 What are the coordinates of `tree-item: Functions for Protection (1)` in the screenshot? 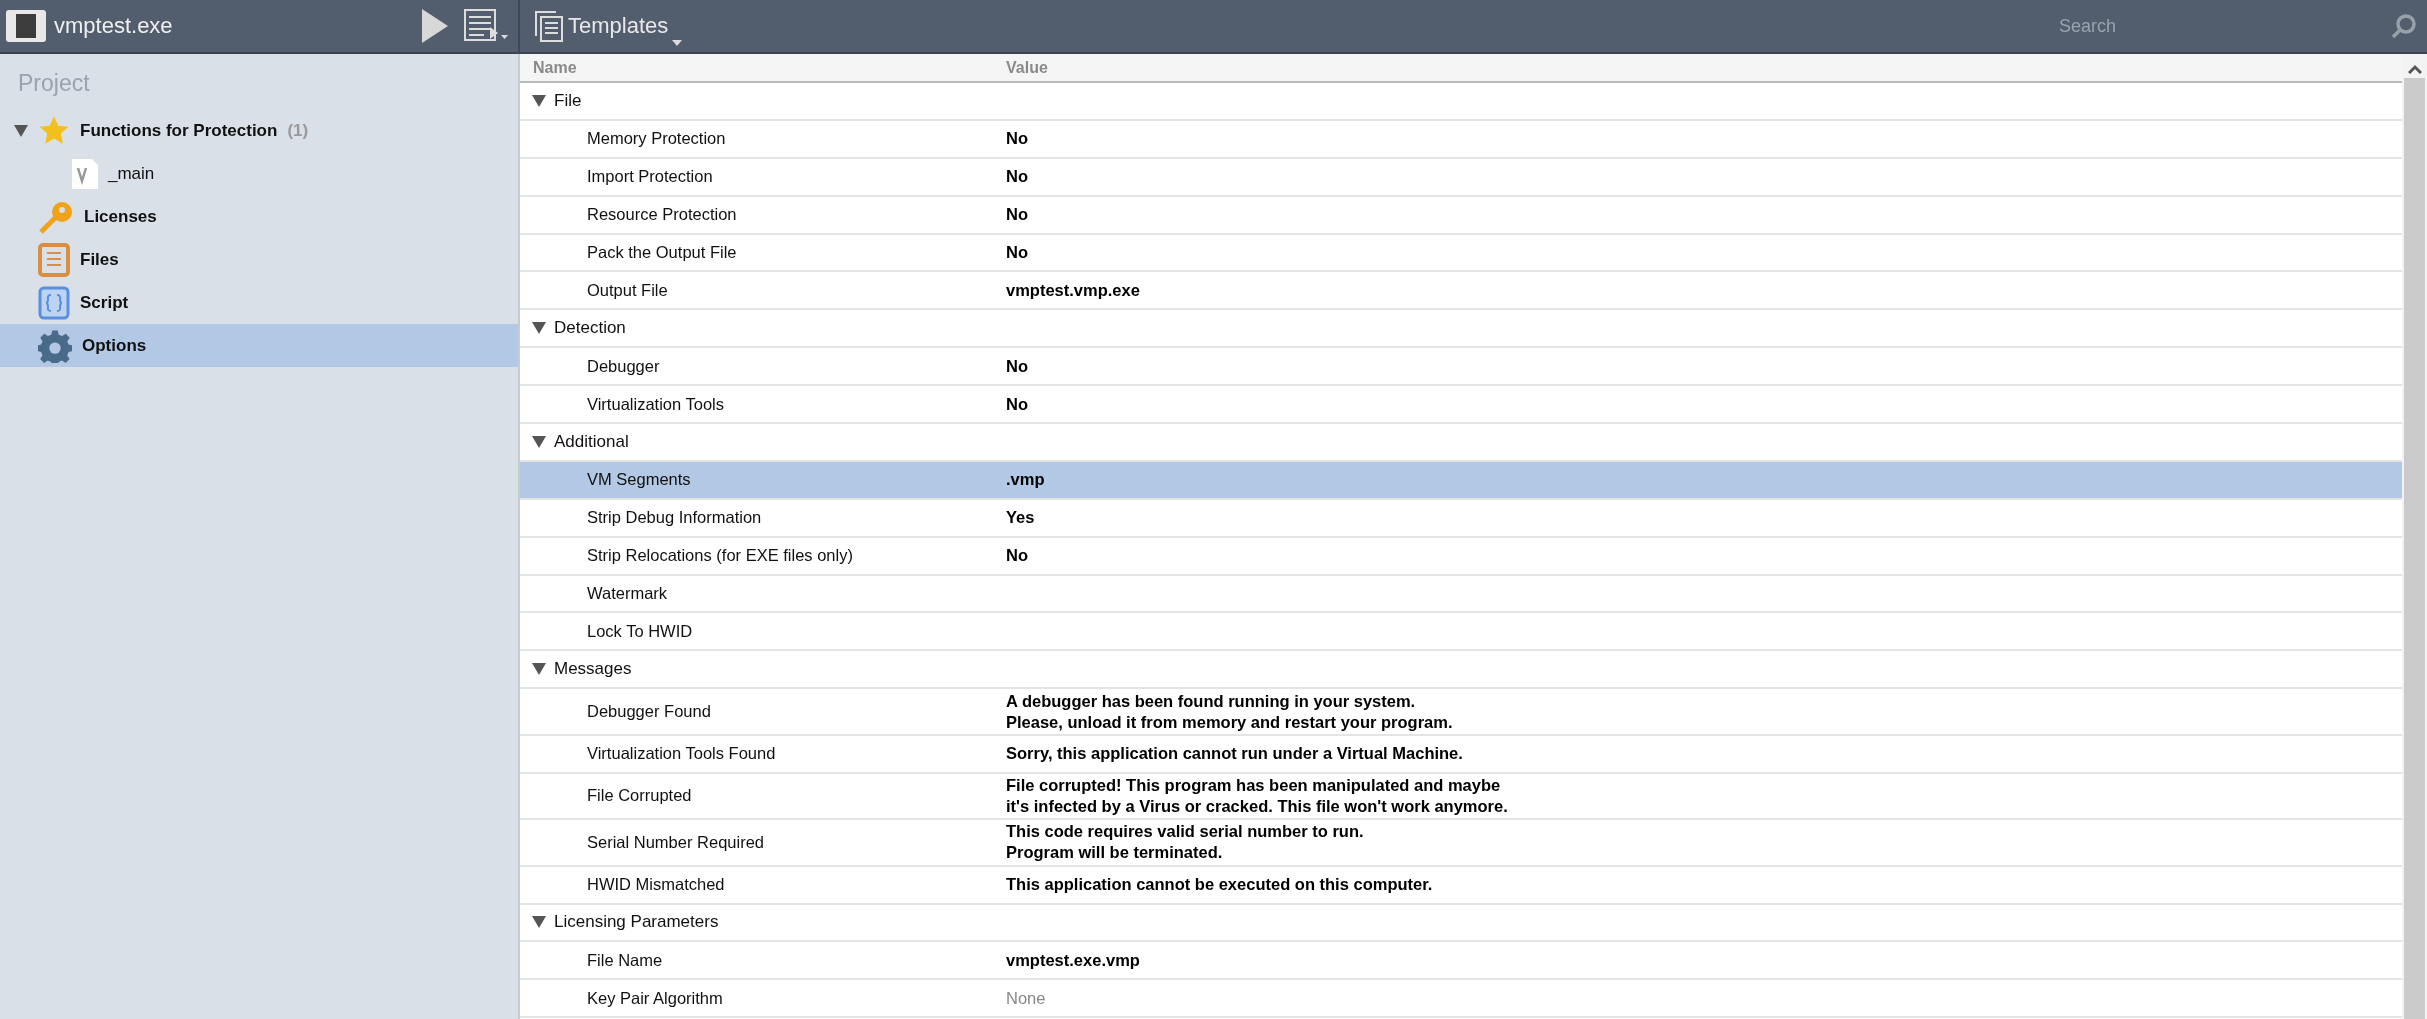 It's located at (259, 130).